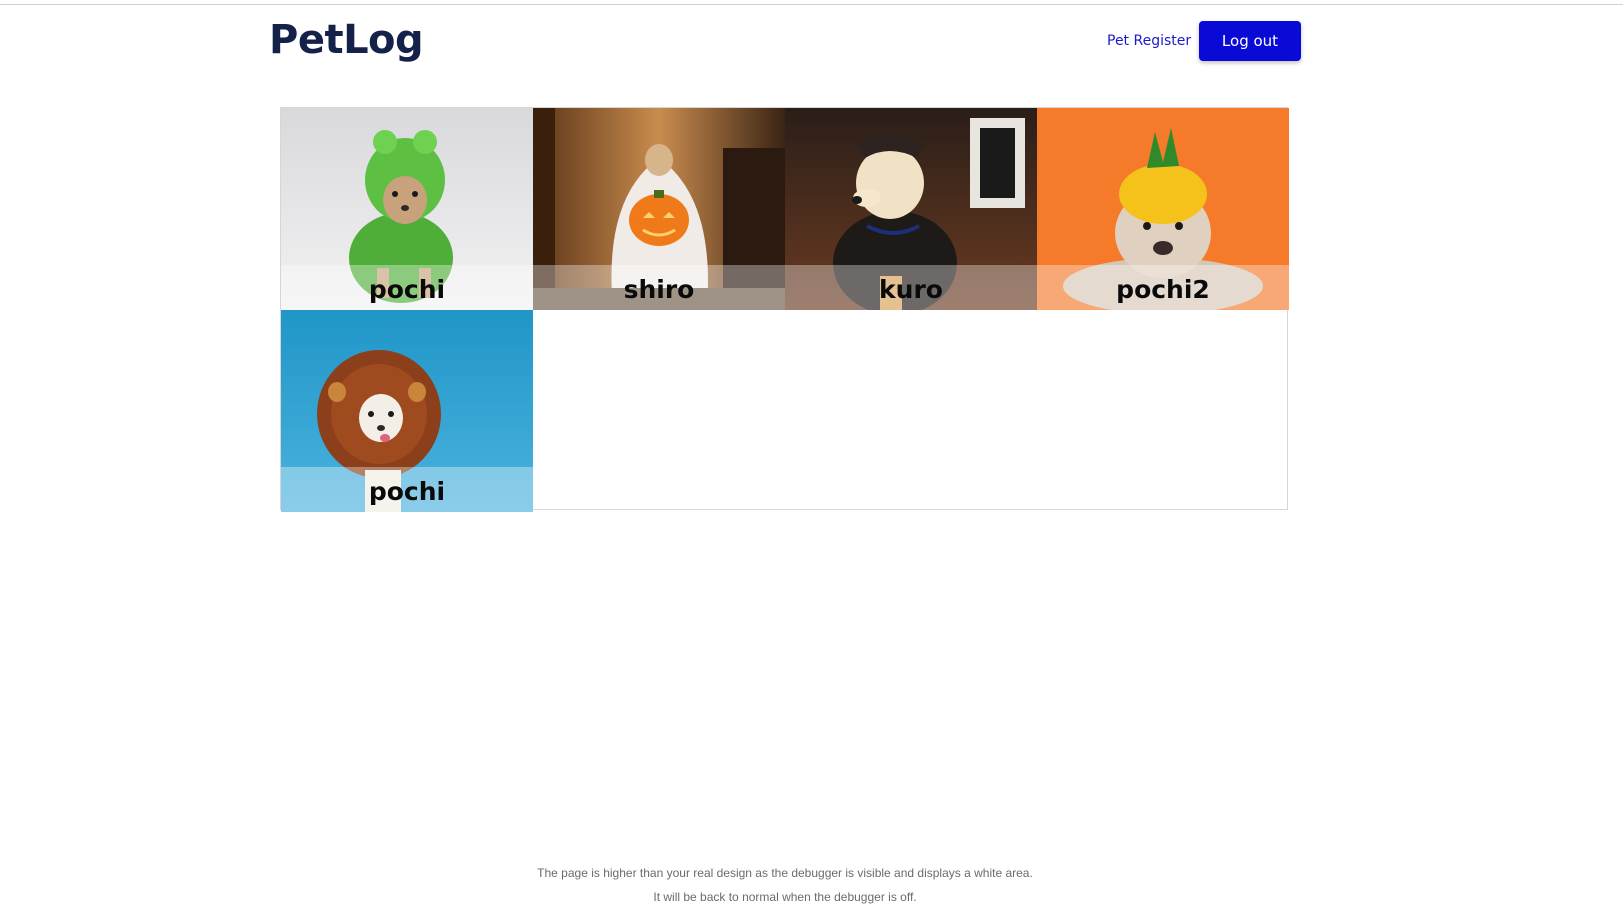  Describe the element at coordinates (1163, 209) in the screenshot. I see `pet-card: pochi2` at that location.